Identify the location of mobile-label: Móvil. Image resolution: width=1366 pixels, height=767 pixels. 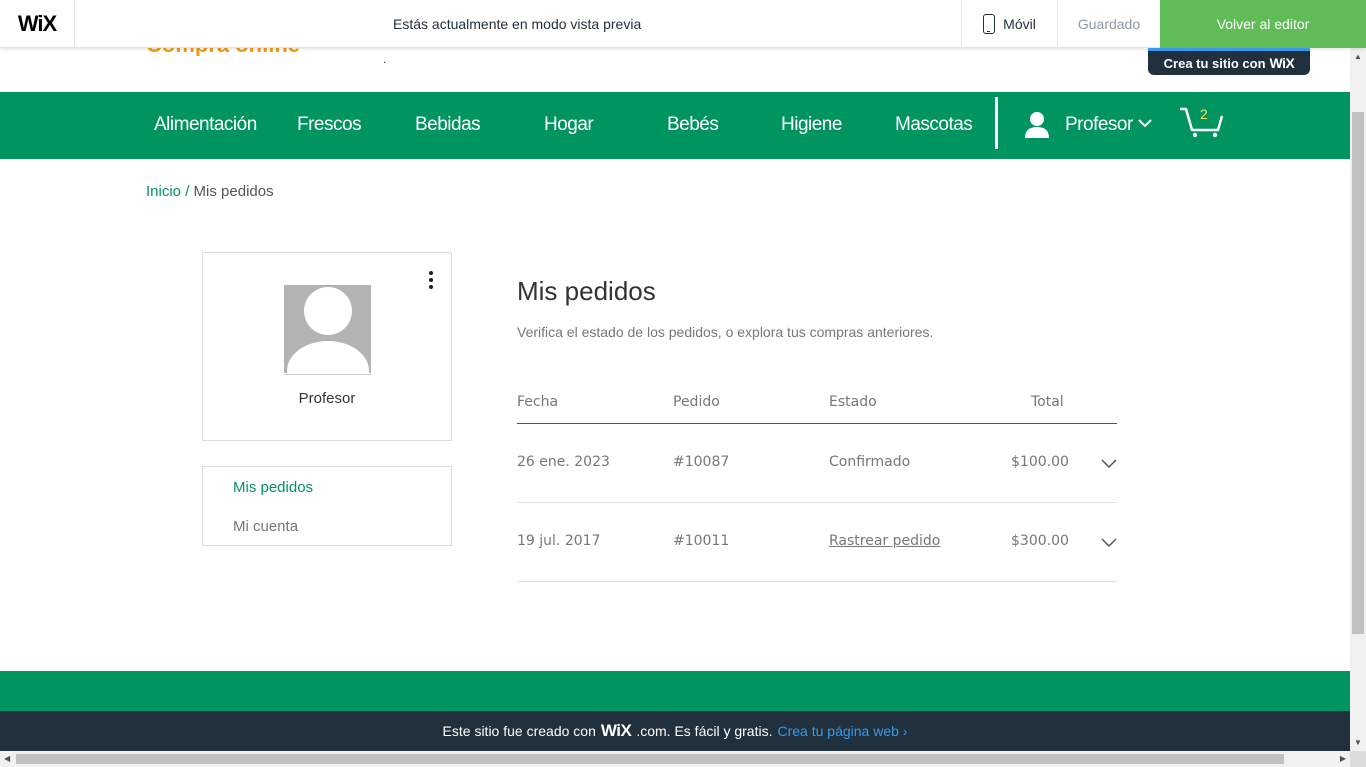
(1019, 24).